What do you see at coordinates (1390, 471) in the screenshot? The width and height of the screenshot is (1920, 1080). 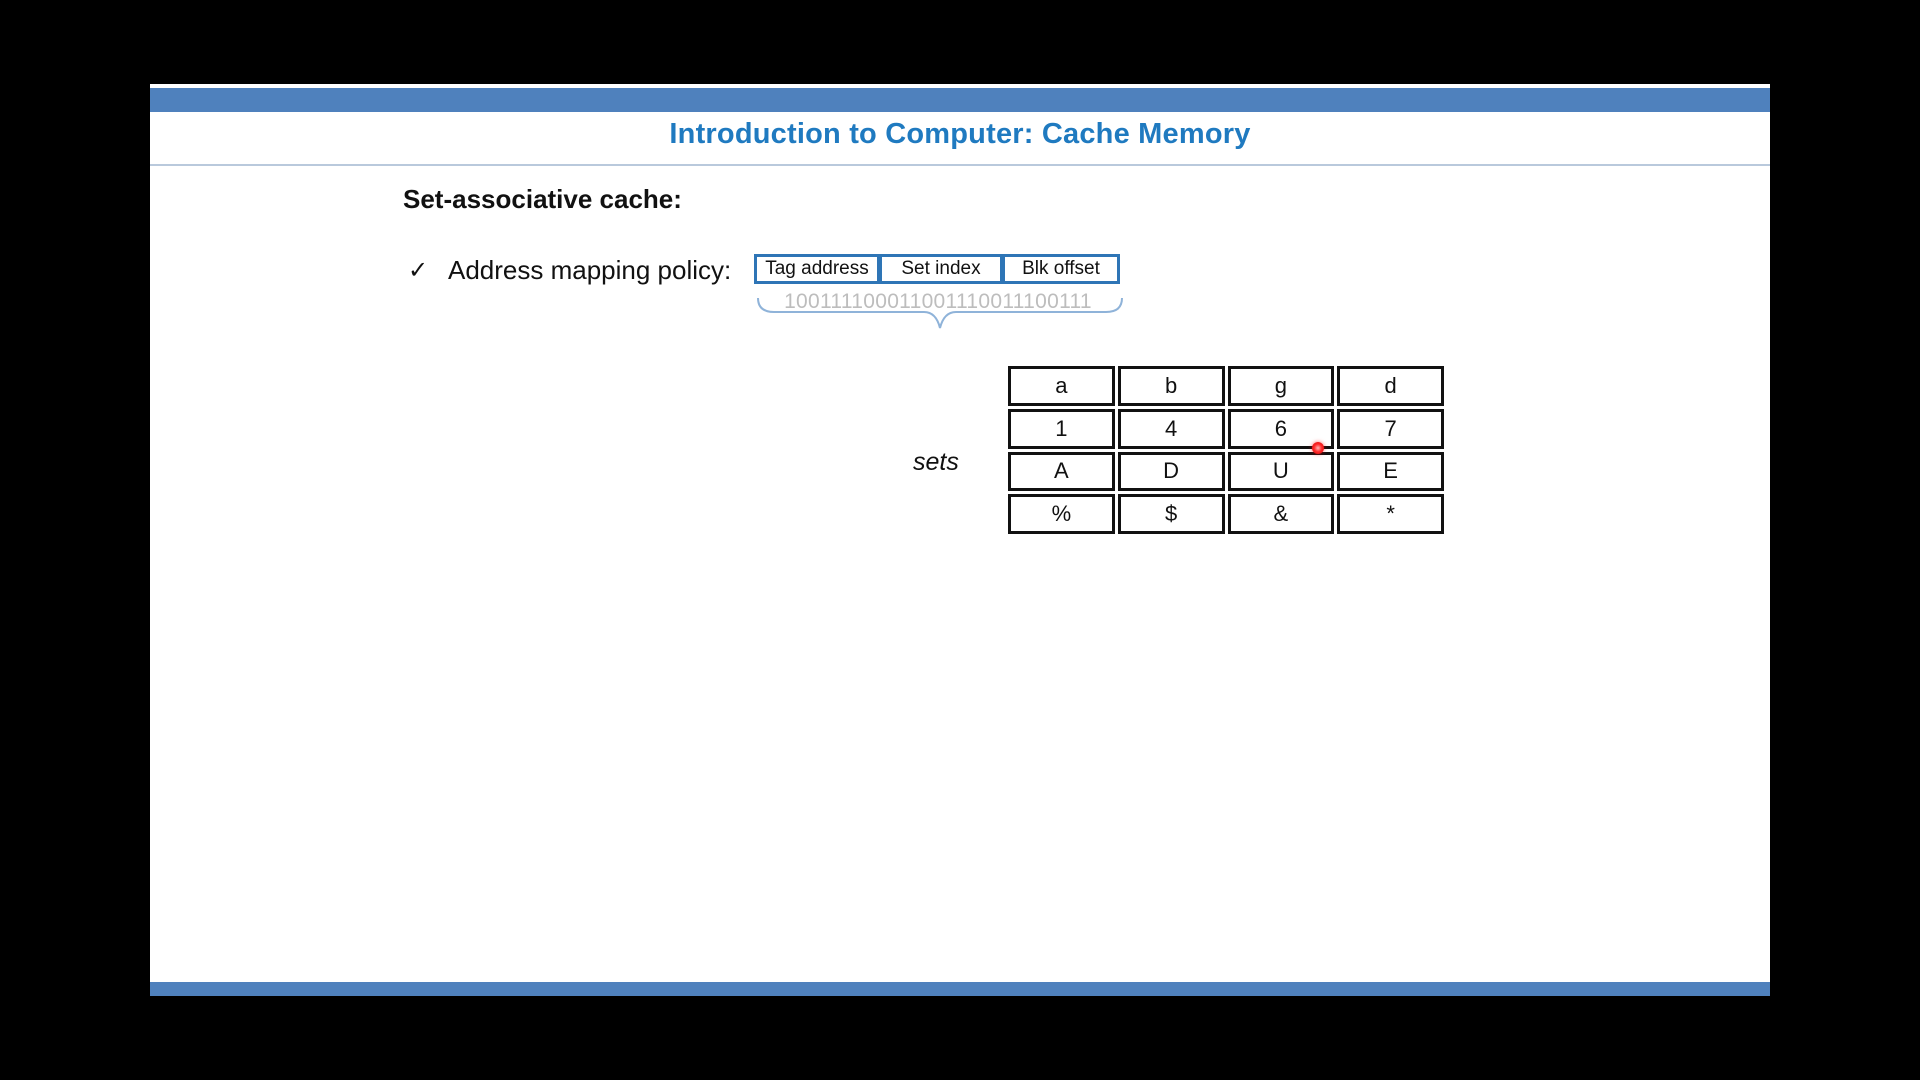 I see `cache-cell: E` at bounding box center [1390, 471].